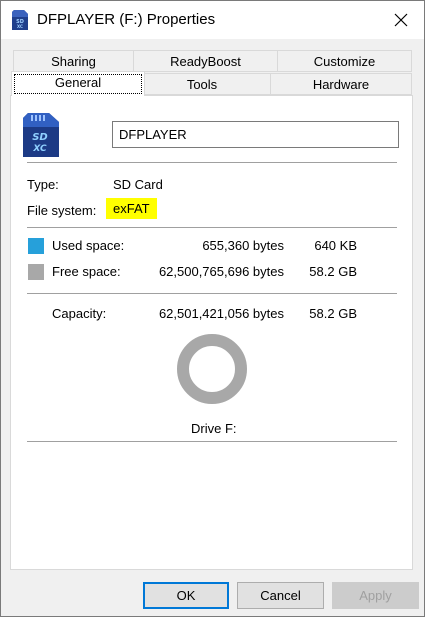  What do you see at coordinates (186, 595) in the screenshot?
I see `ok-button: OK` at bounding box center [186, 595].